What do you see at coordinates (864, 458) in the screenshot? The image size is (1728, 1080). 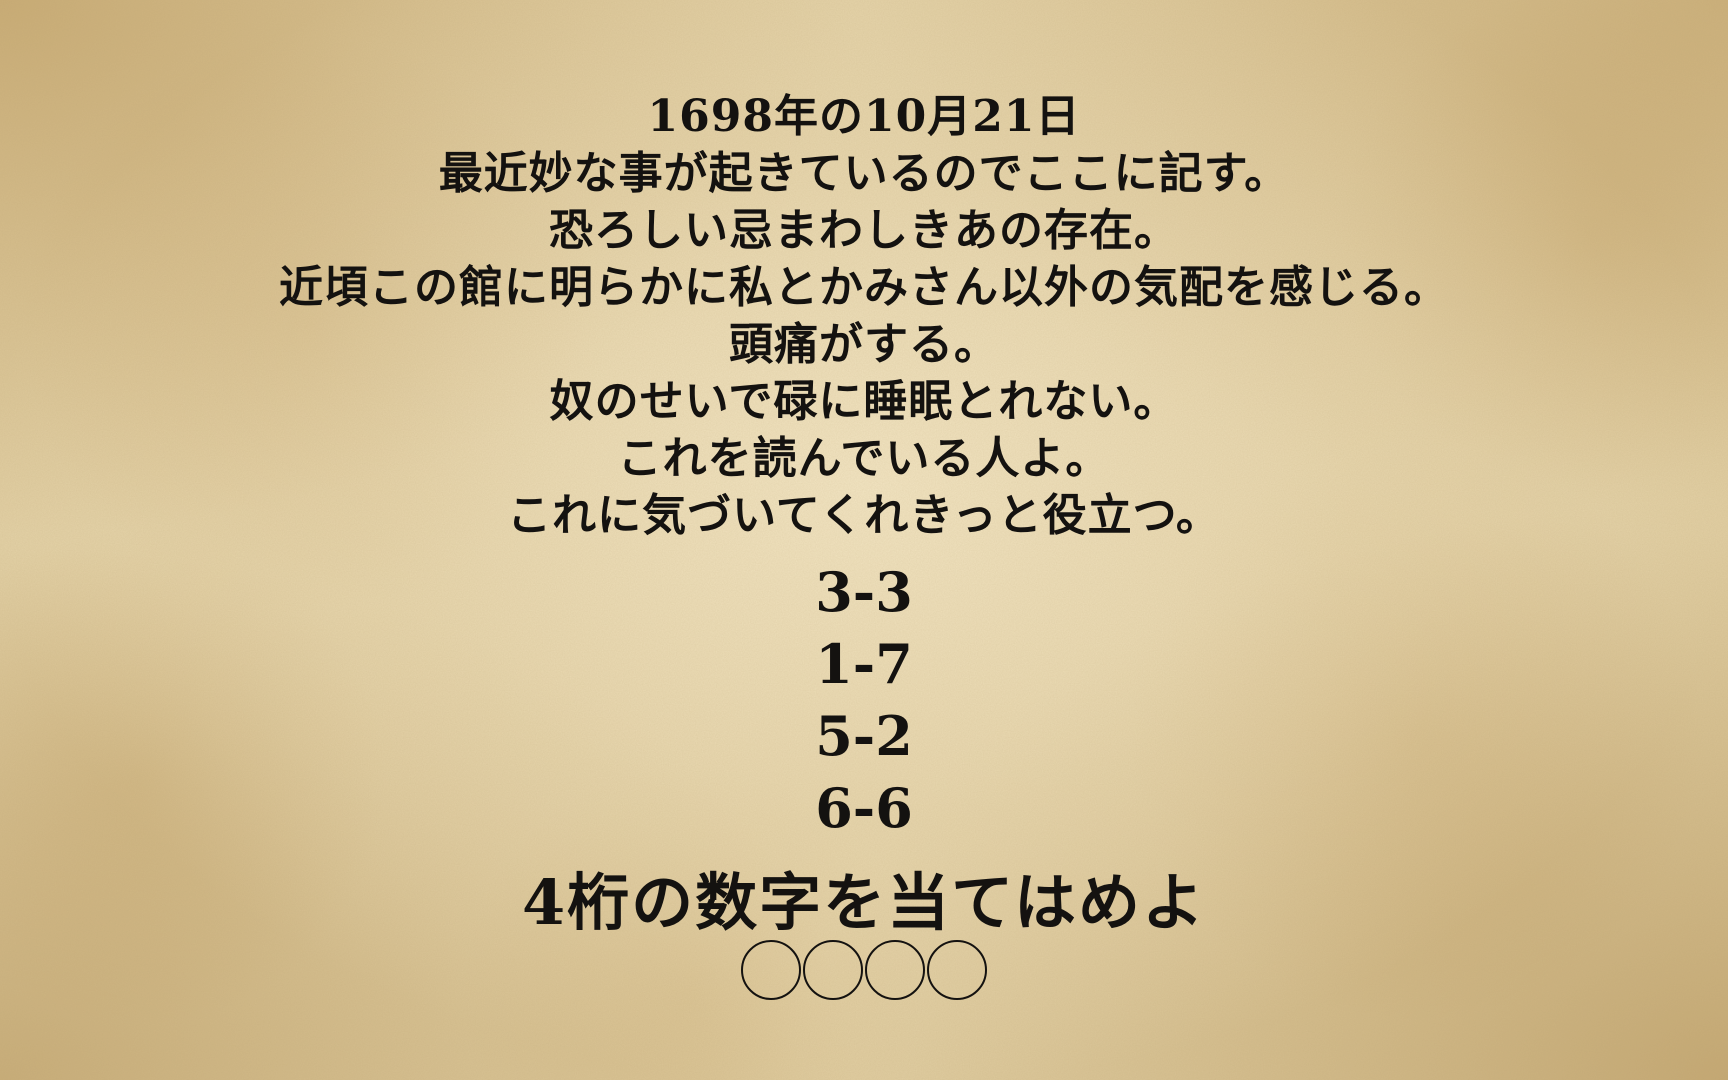 I see `diary-line: これを読んでいる人よ。` at bounding box center [864, 458].